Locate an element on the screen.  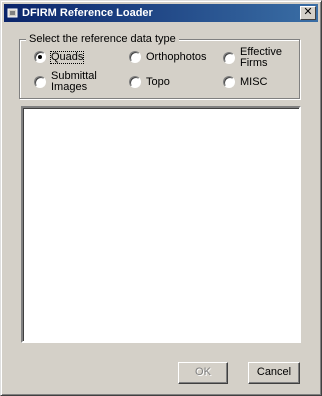
close-button: ✕ is located at coordinates (308, 13).